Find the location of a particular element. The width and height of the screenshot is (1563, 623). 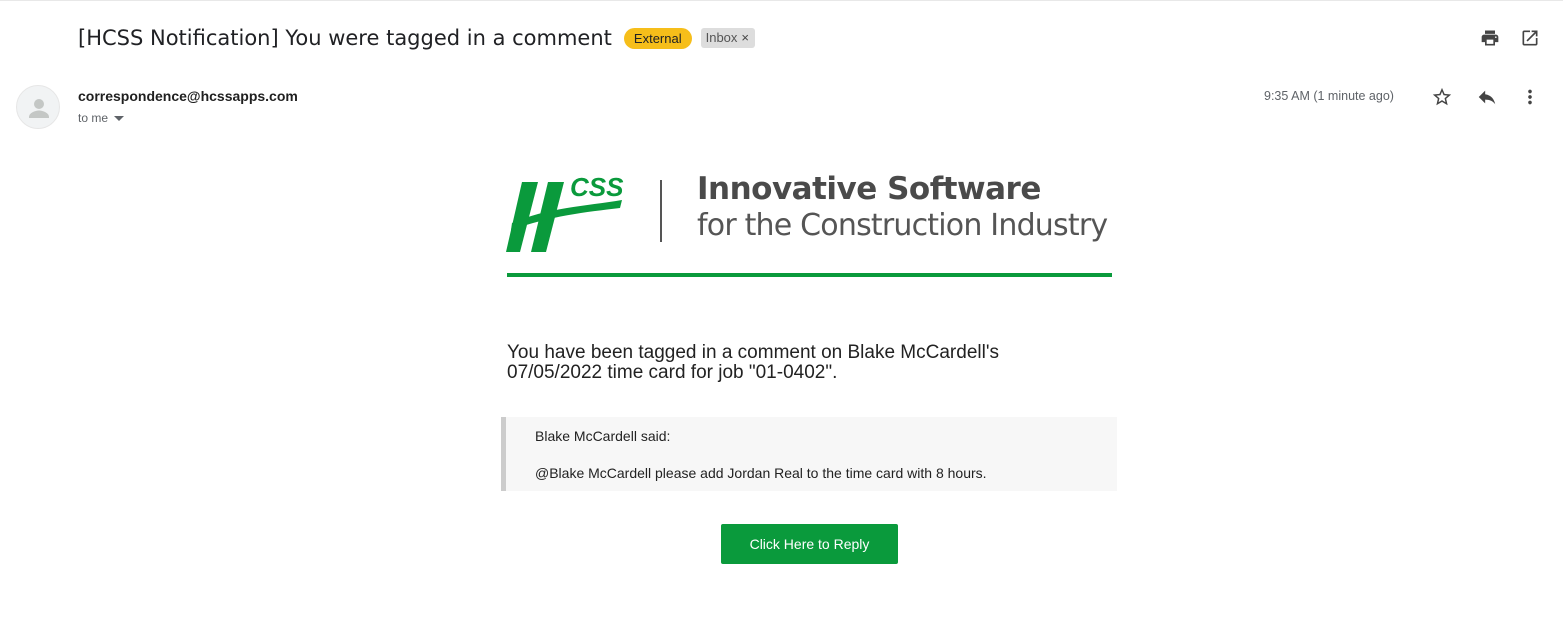

hcss-logo: CSS is located at coordinates (565, 212).